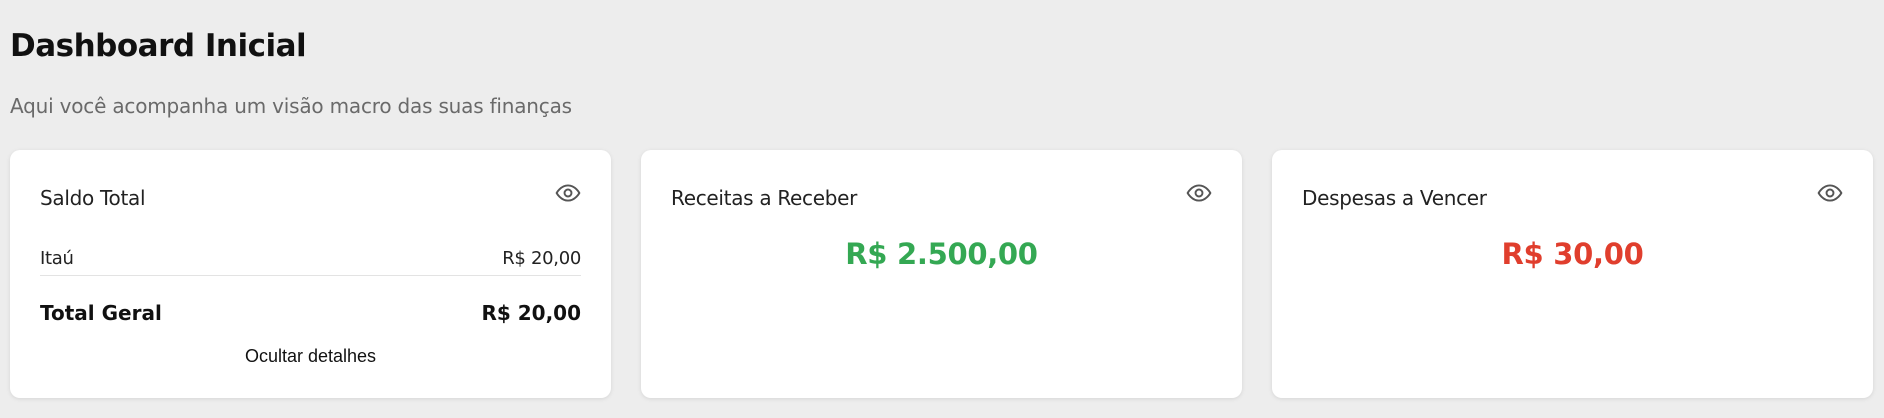 The width and height of the screenshot is (1884, 418). What do you see at coordinates (101, 313) in the screenshot?
I see `total-label: Total Geral` at bounding box center [101, 313].